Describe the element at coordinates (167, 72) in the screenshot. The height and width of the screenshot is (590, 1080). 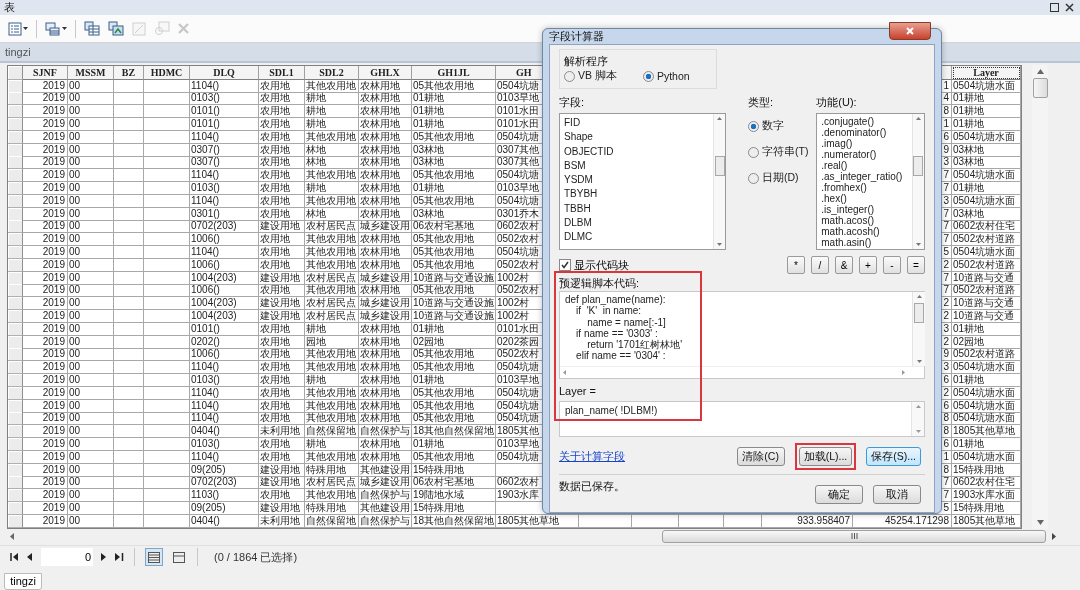
I see `column-header: HDMC` at that location.